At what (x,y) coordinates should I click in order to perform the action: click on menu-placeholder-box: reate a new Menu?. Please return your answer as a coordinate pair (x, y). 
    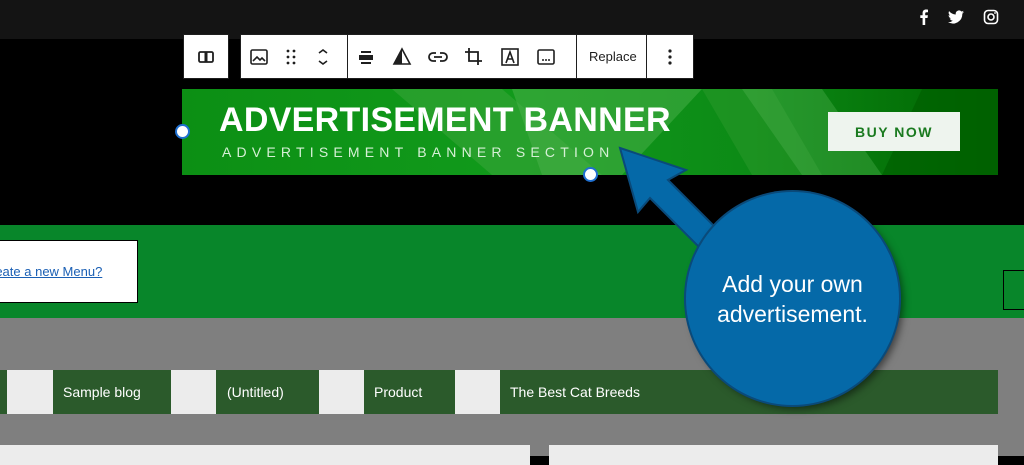
    Looking at the image, I should click on (69, 271).